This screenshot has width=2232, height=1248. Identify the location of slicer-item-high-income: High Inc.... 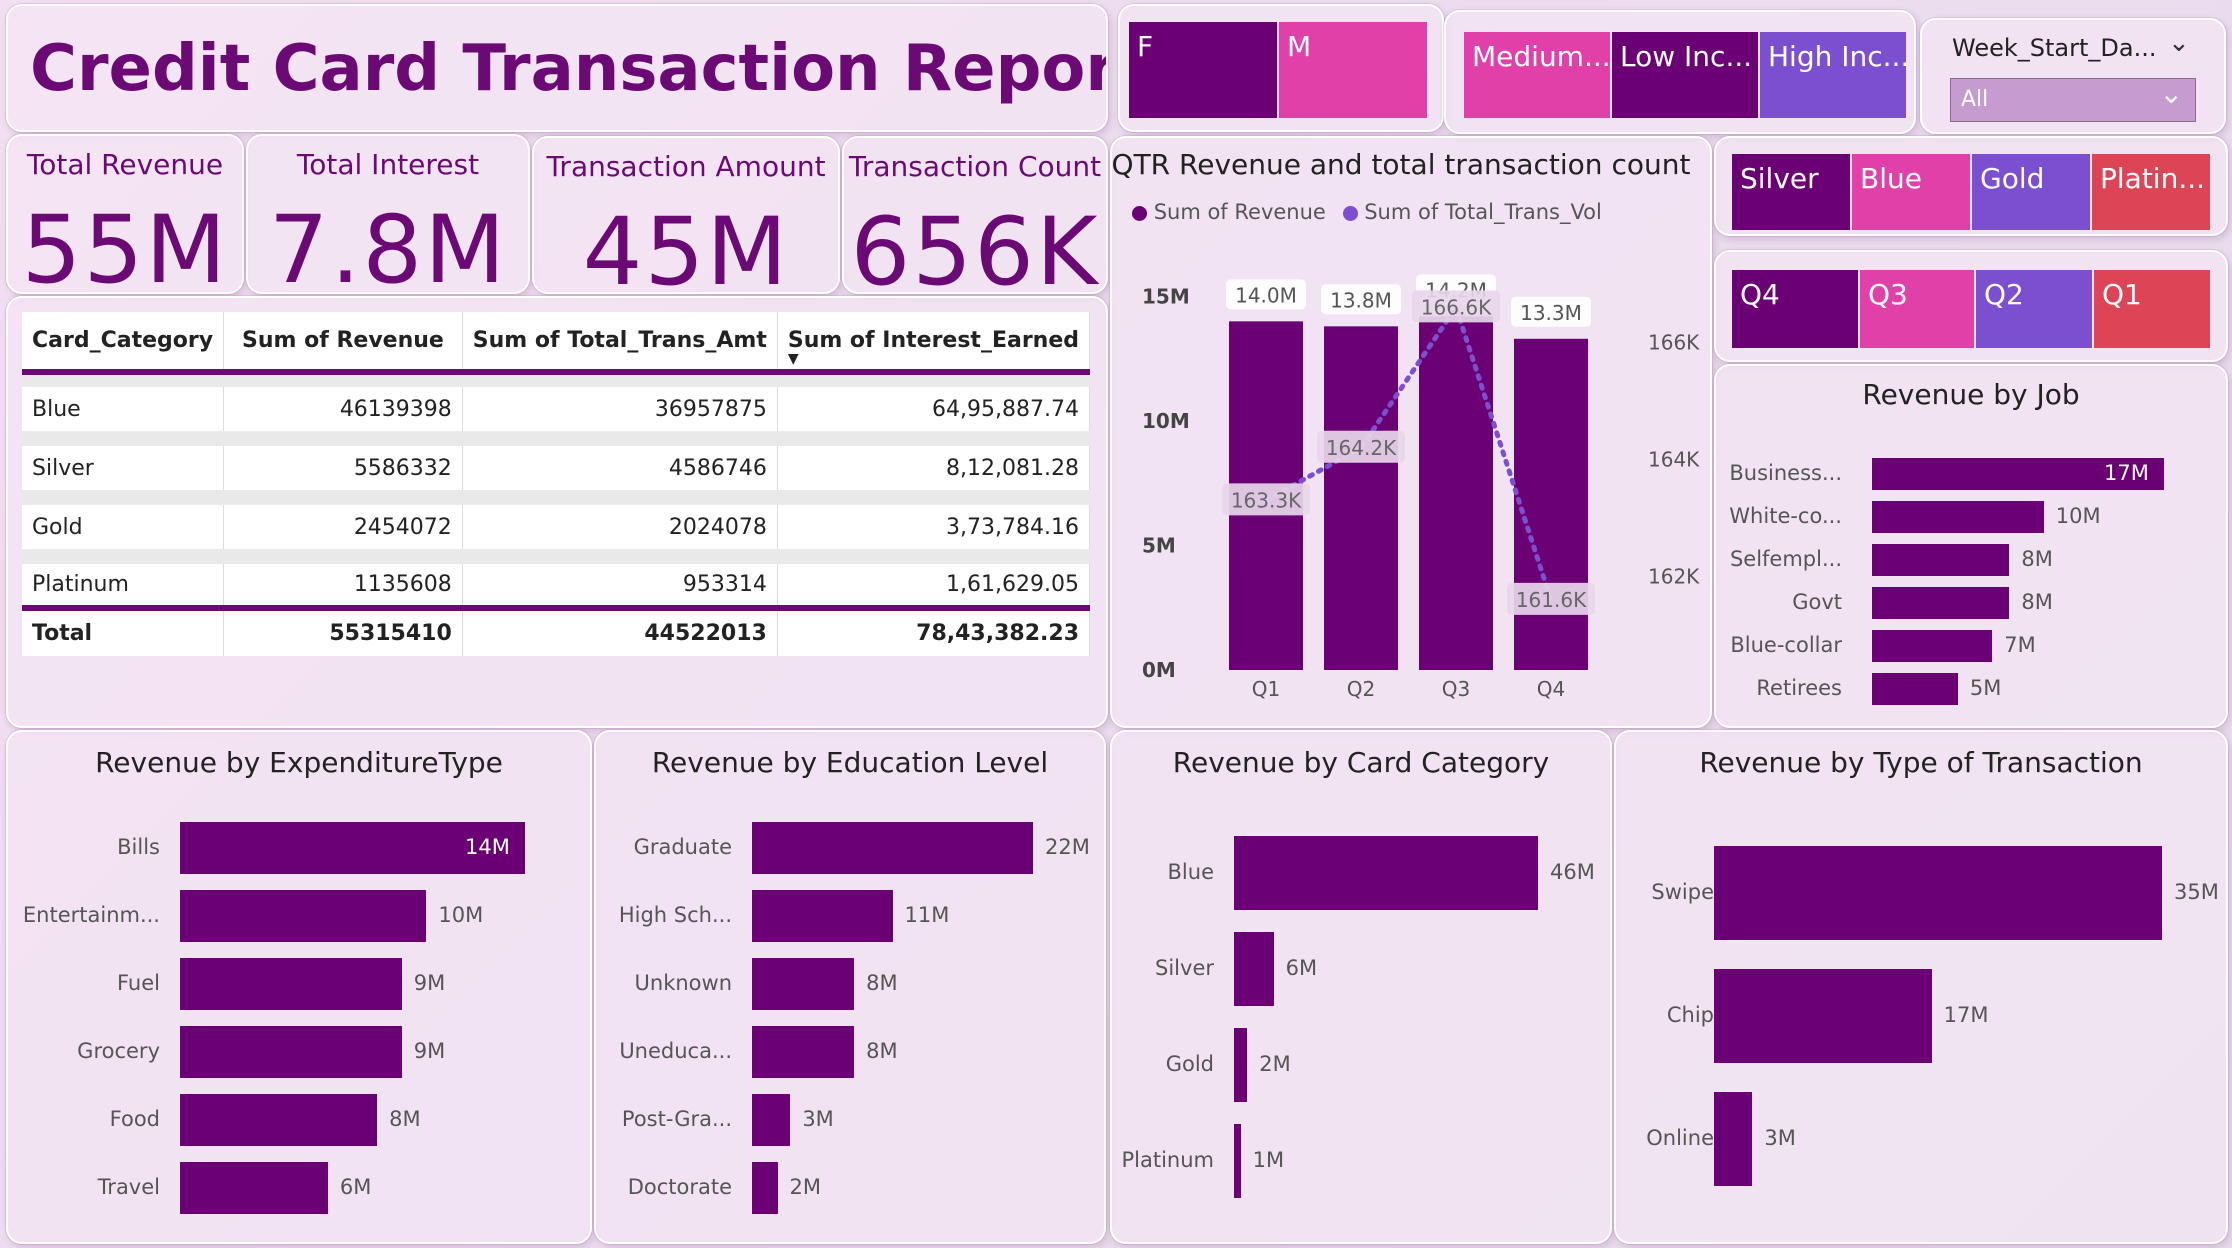
(1833, 75).